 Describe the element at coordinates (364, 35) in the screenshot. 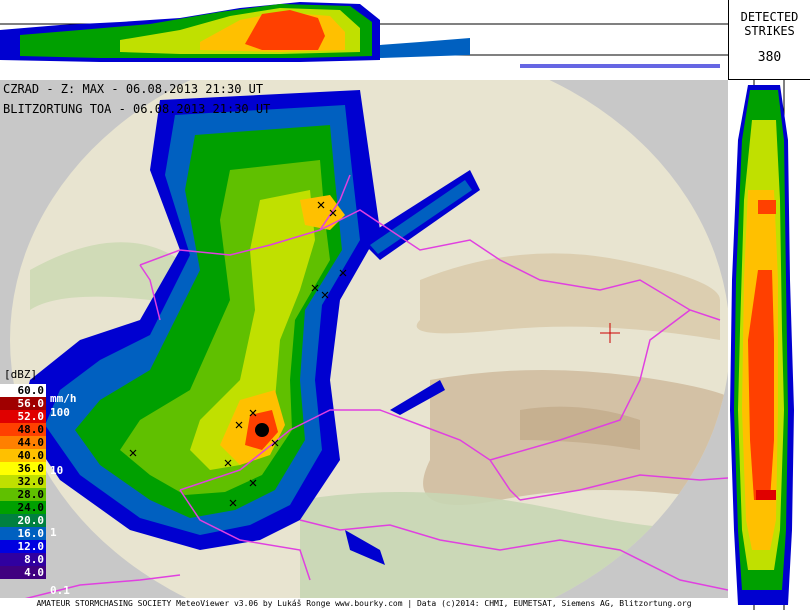

I see `top-projection-svg` at that location.